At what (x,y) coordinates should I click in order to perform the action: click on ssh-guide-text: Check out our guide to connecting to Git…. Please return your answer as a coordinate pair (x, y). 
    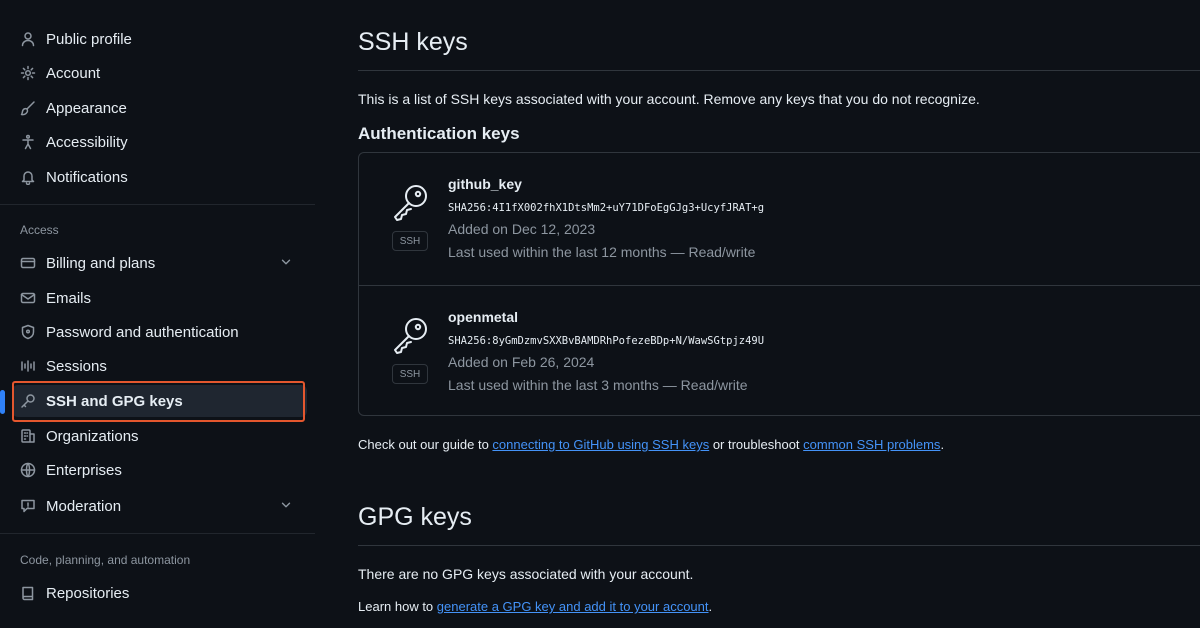
    Looking at the image, I should click on (651, 444).